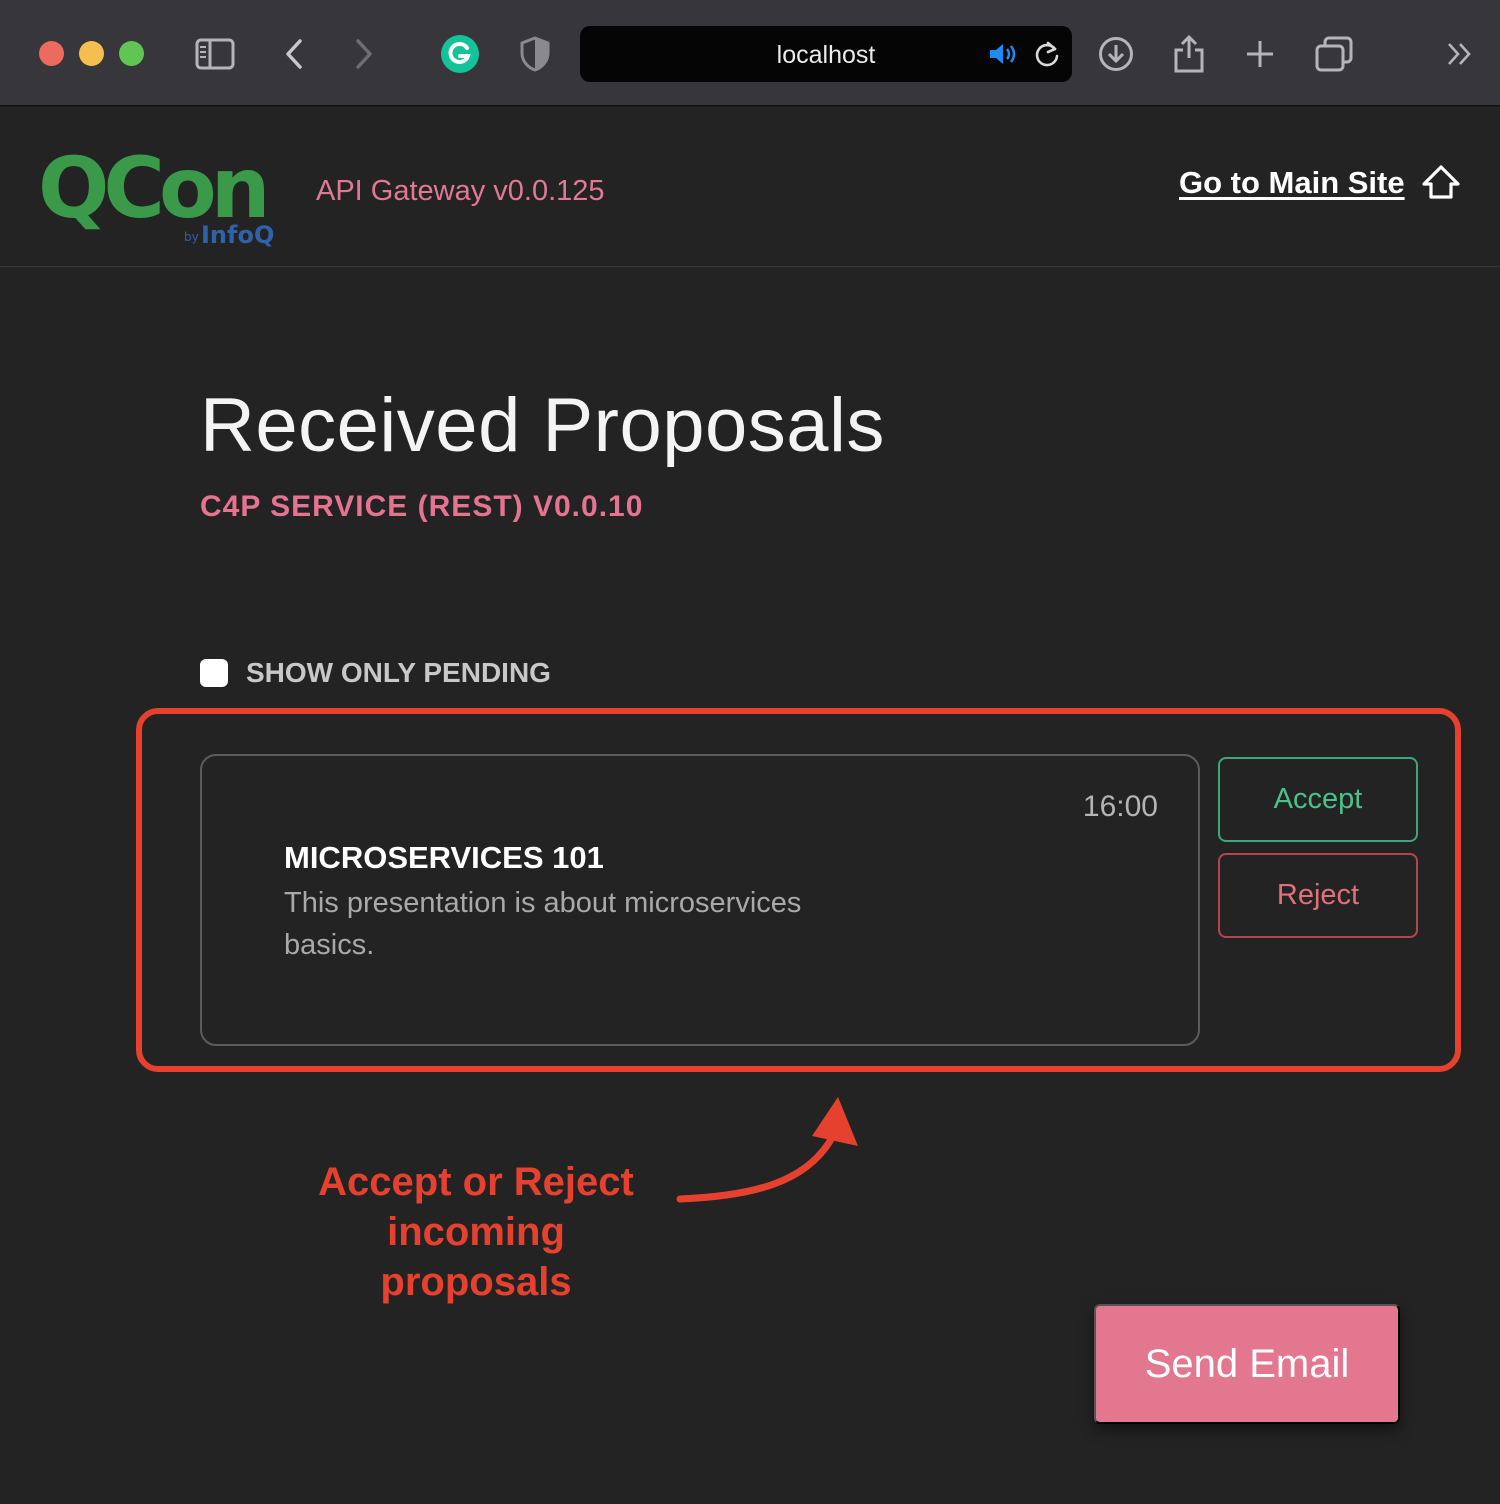  What do you see at coordinates (364, 54) in the screenshot?
I see `forward-icon` at bounding box center [364, 54].